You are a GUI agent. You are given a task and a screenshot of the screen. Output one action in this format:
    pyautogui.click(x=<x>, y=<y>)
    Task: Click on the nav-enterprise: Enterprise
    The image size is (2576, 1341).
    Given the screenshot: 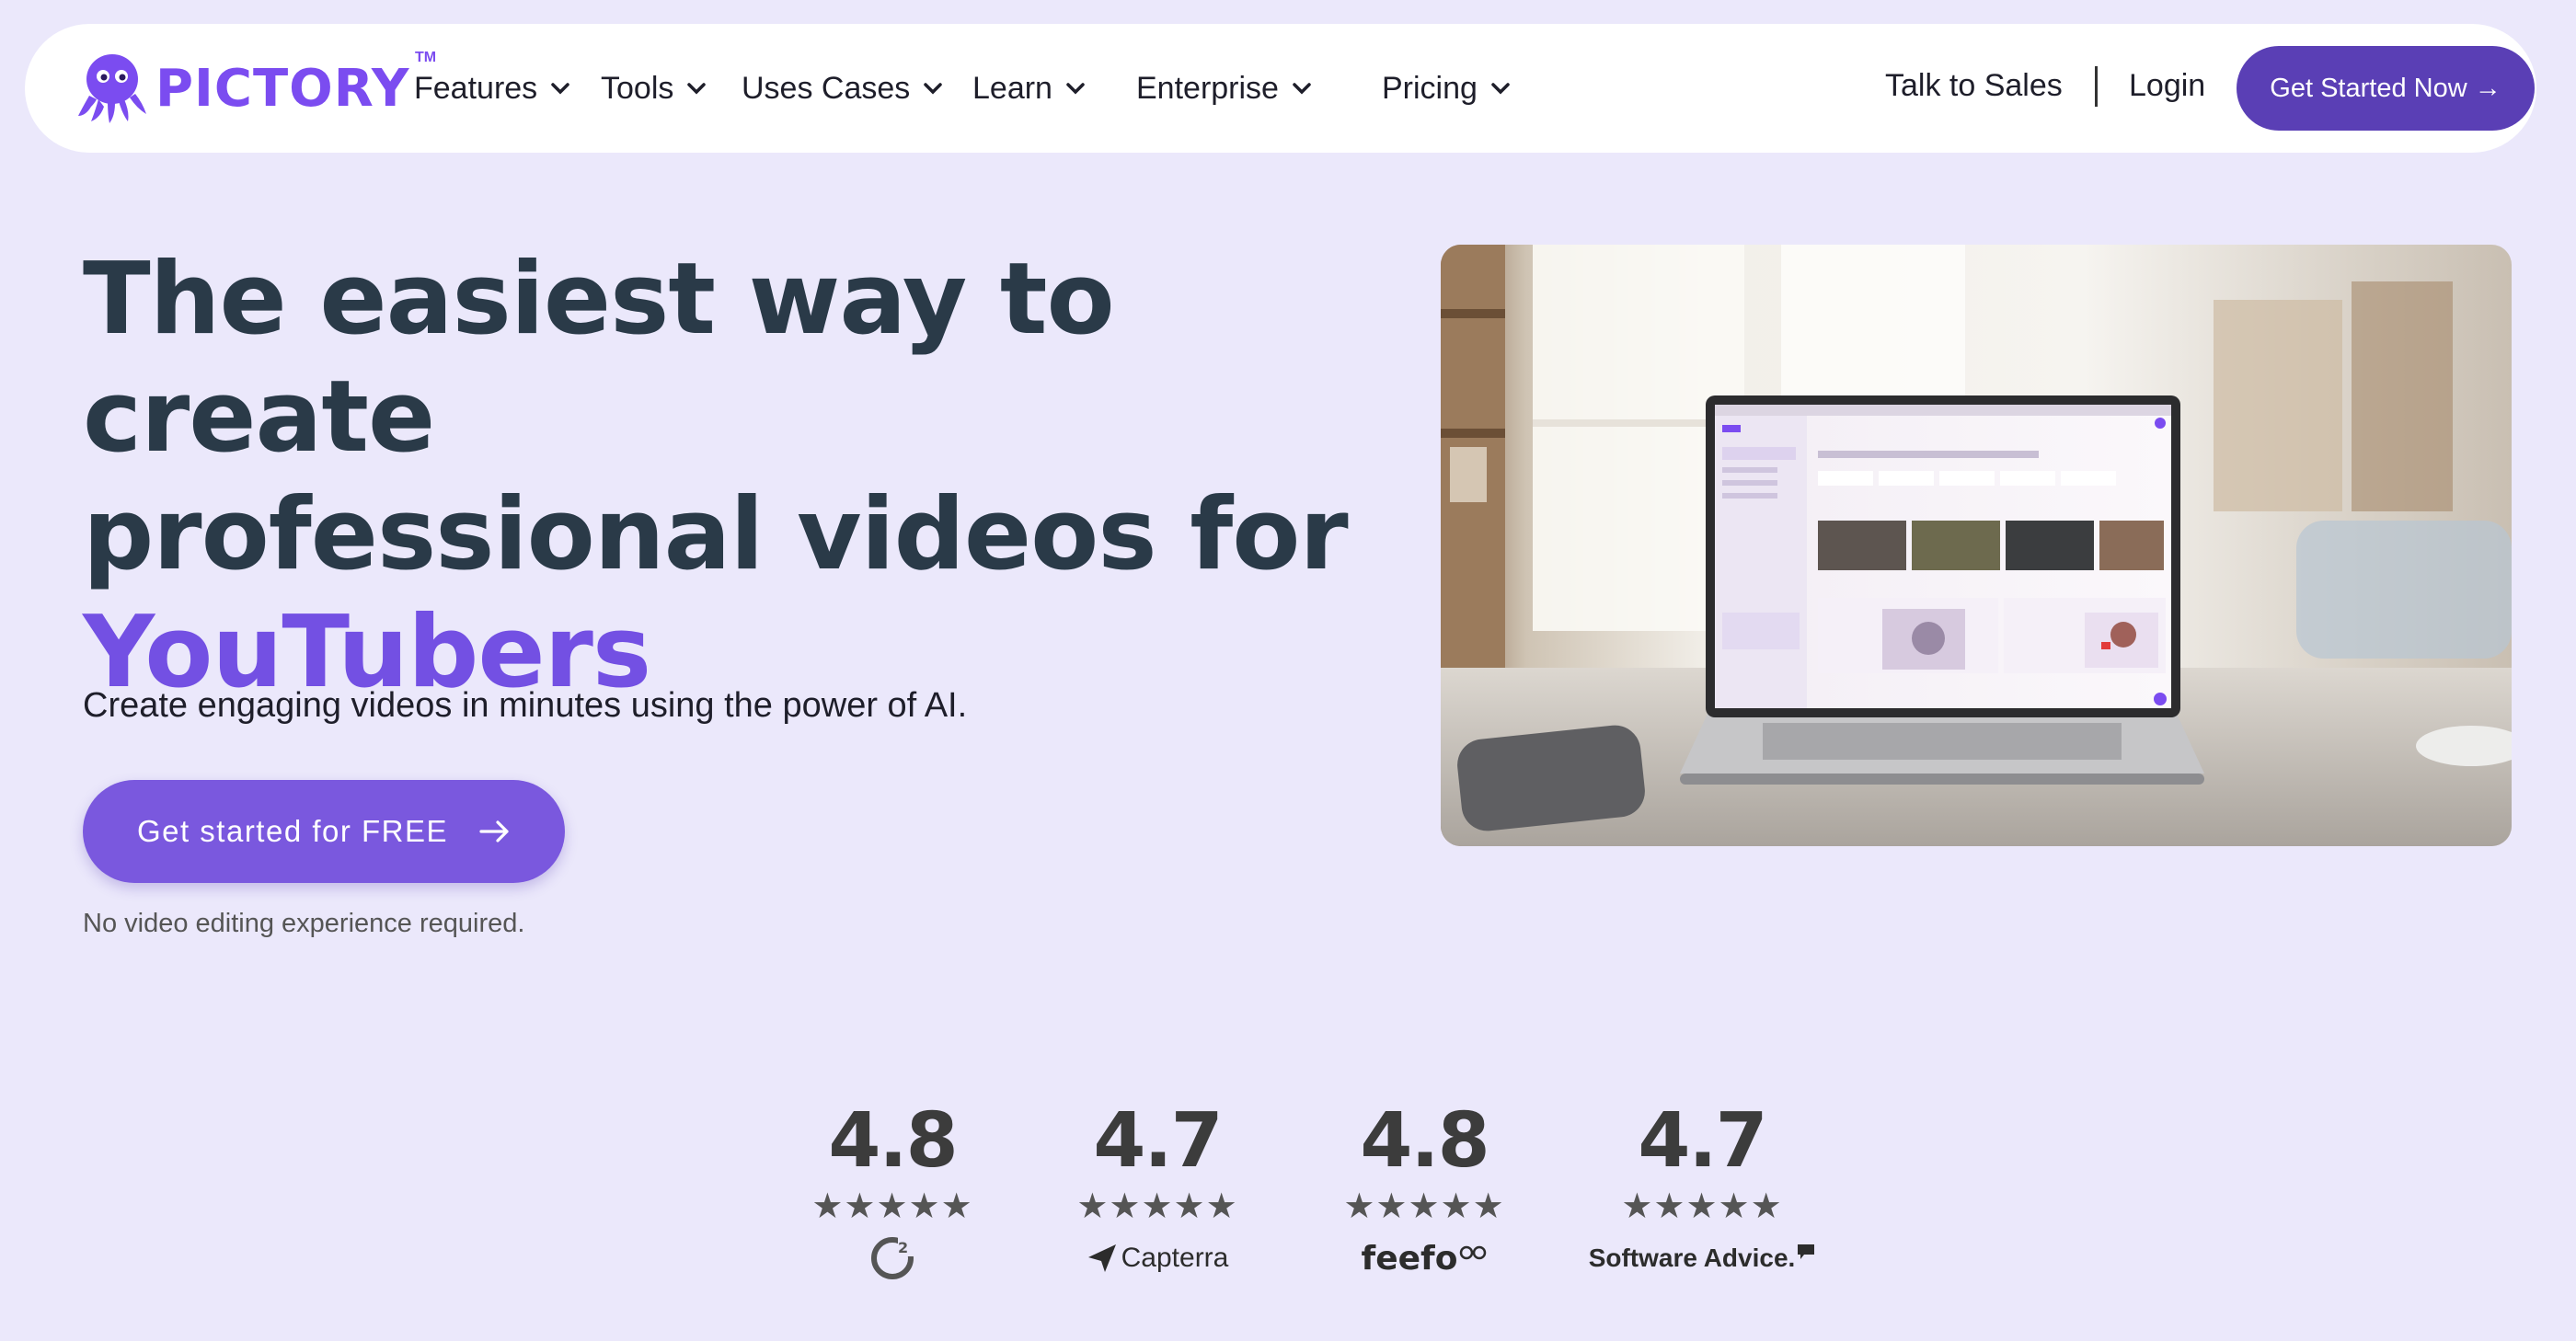 What is the action you would take?
    pyautogui.click(x=1224, y=88)
    